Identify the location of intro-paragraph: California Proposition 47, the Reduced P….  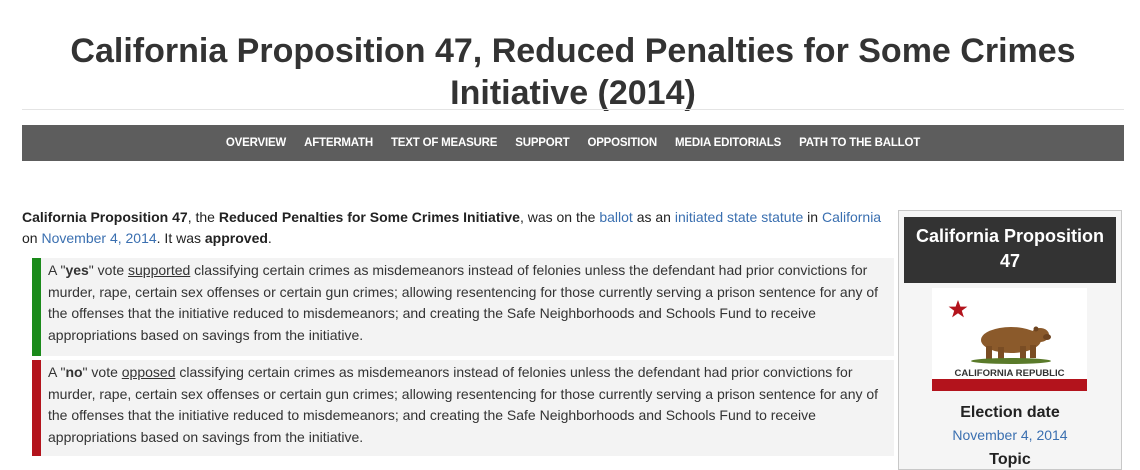
(459, 228).